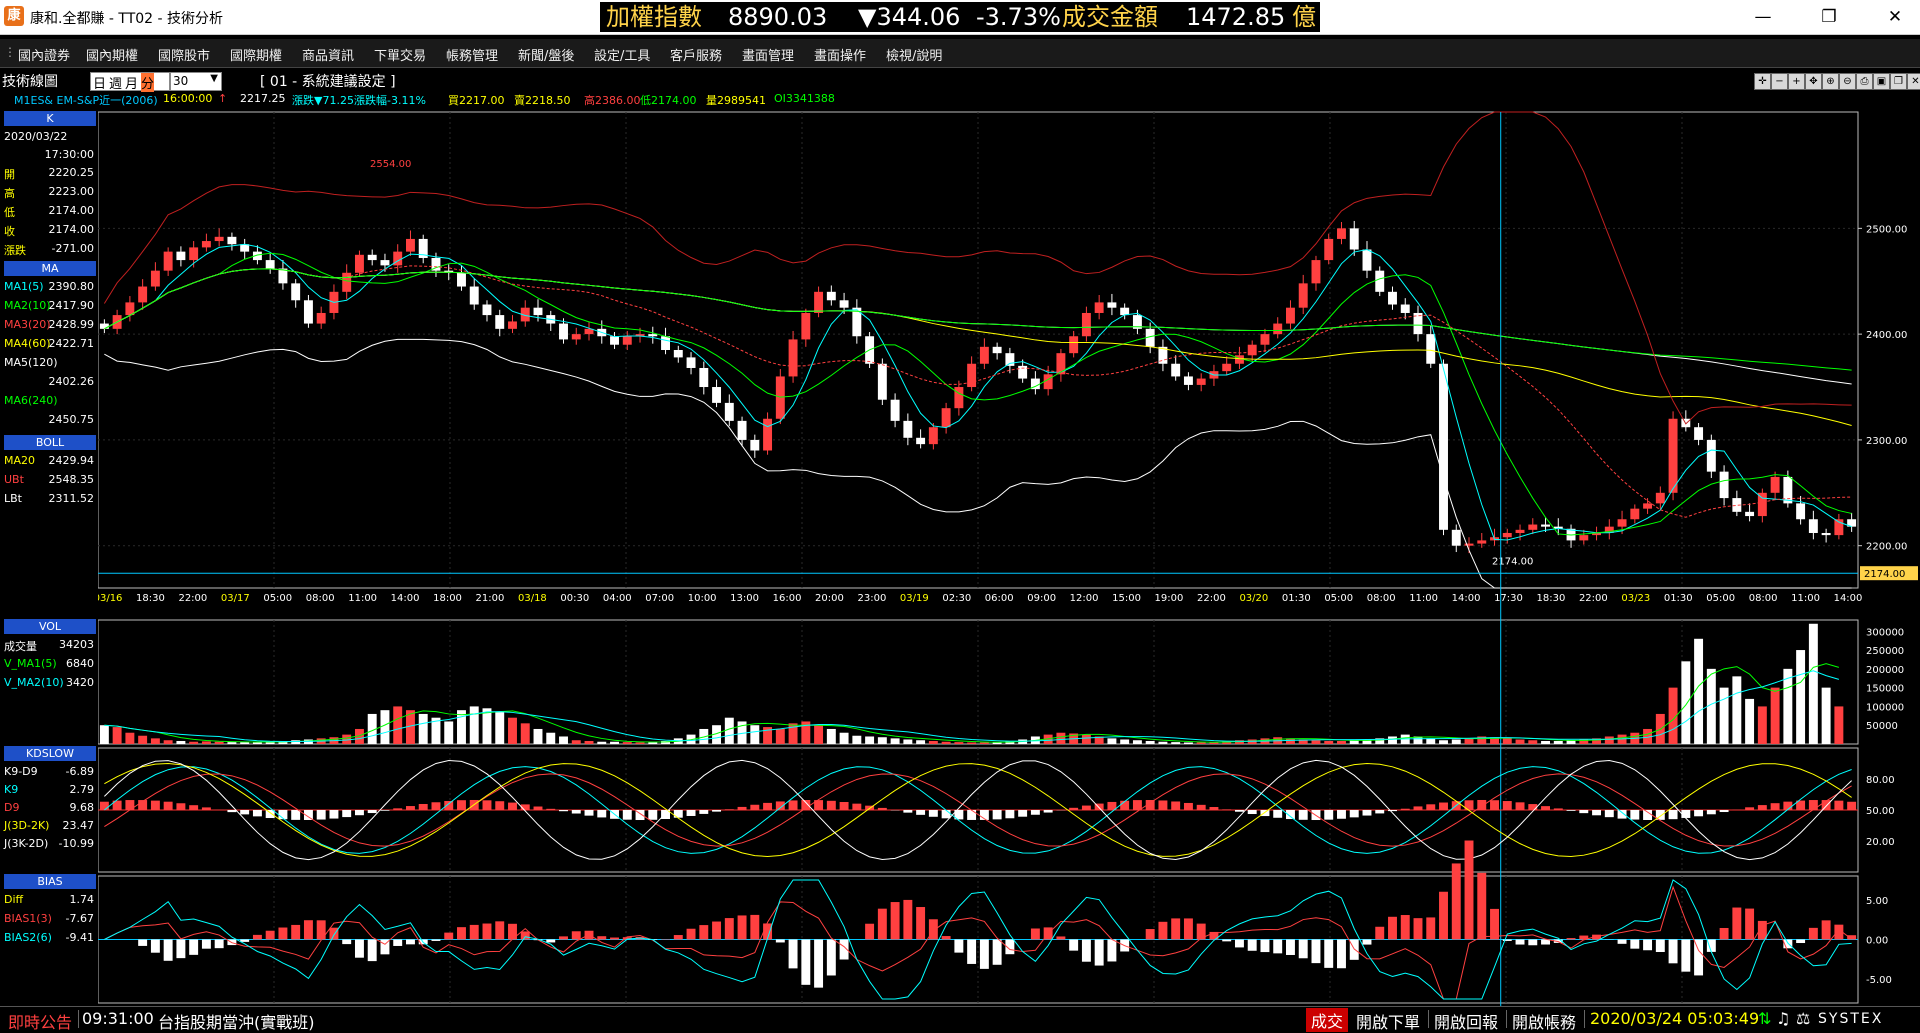 This screenshot has width=1920, height=1033. Describe the element at coordinates (1796, 81) in the screenshot. I see `plus-icon: +` at that location.